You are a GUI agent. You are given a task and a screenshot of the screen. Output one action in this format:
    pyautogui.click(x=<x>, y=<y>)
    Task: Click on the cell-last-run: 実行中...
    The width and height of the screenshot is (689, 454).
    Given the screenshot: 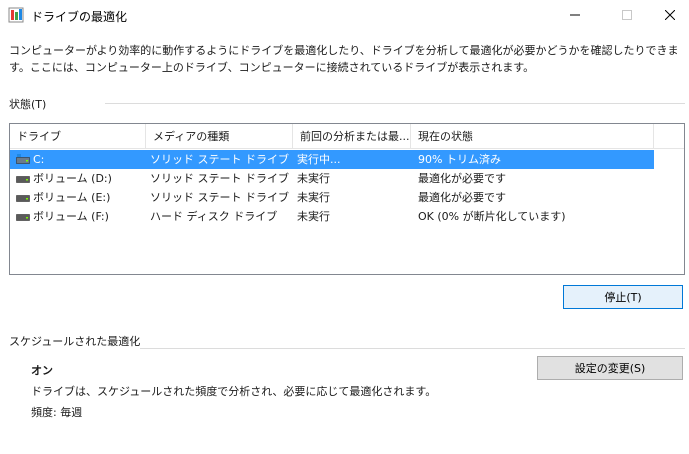 What is the action you would take?
    pyautogui.click(x=319, y=159)
    